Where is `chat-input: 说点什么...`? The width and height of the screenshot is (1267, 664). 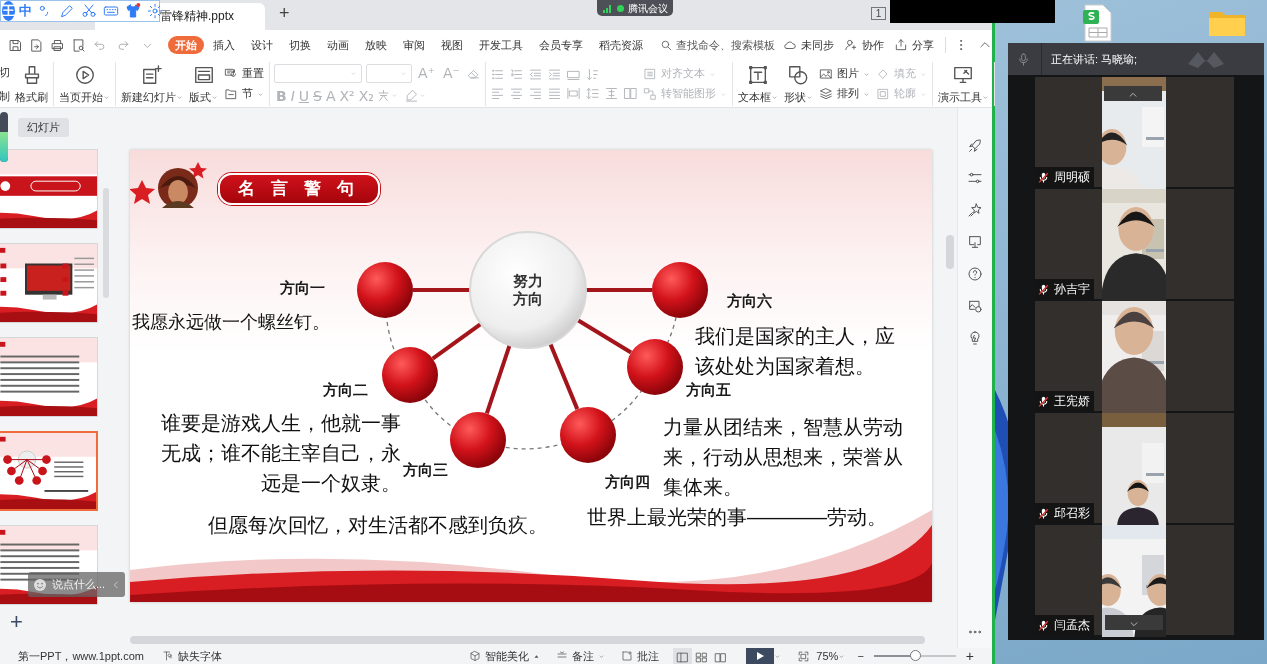 chat-input: 说点什么... is located at coordinates (79, 584).